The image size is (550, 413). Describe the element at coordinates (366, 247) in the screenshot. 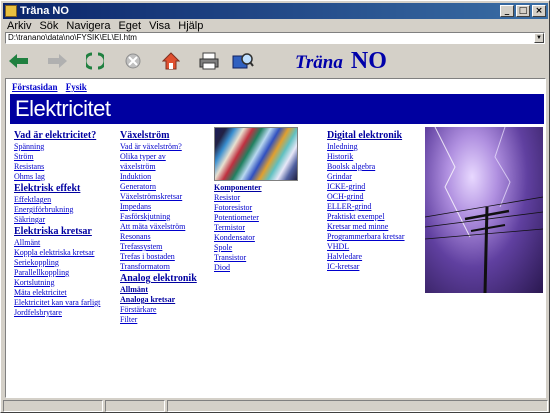

I see `link-vhdl: VHDL` at that location.